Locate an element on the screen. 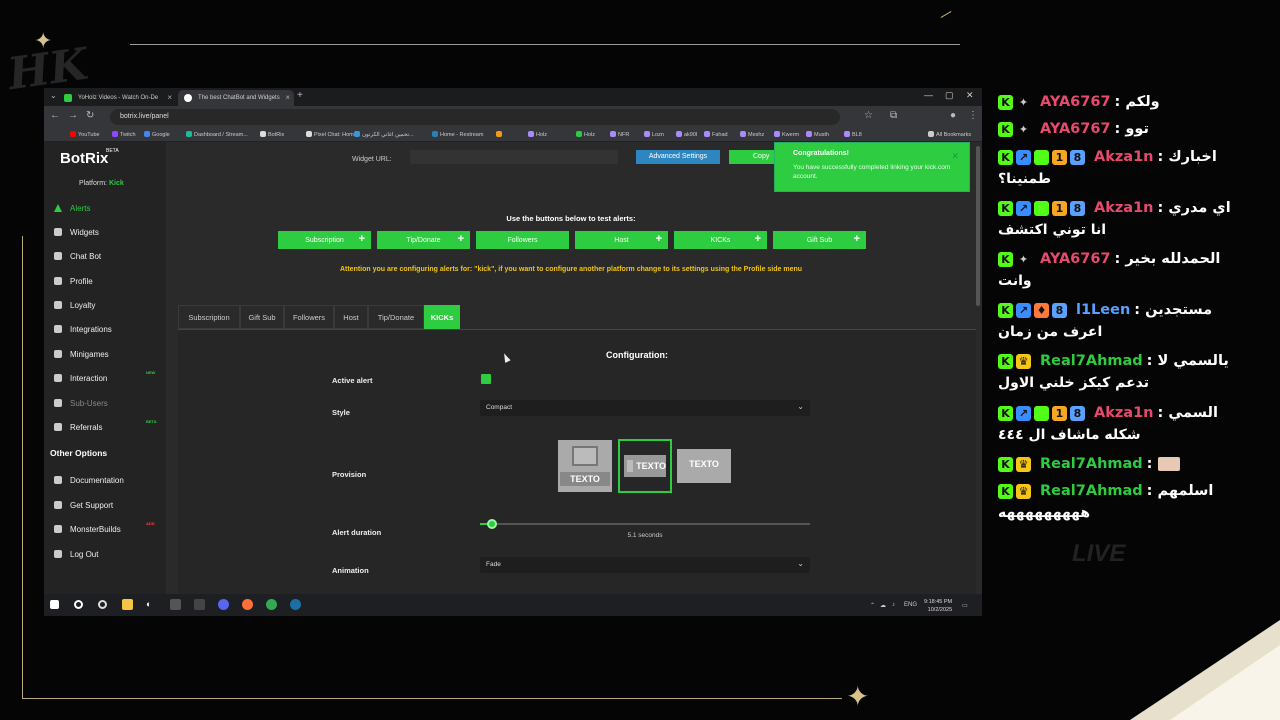 This screenshot has height=720, width=1280. bookmark-item: ak90I is located at coordinates (686, 134).